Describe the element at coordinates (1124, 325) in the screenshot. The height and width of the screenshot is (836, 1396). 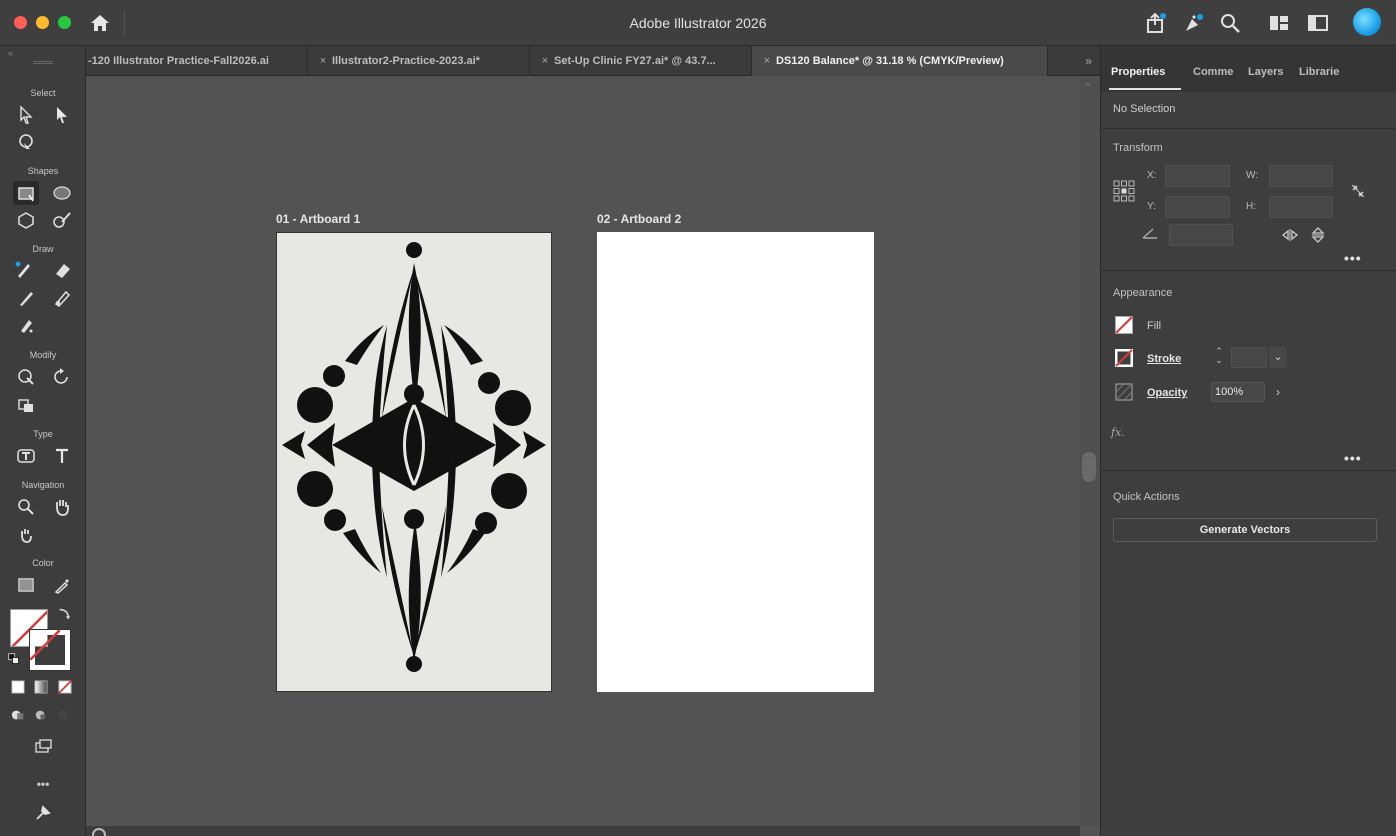
I see `fill-color-swatch` at that location.